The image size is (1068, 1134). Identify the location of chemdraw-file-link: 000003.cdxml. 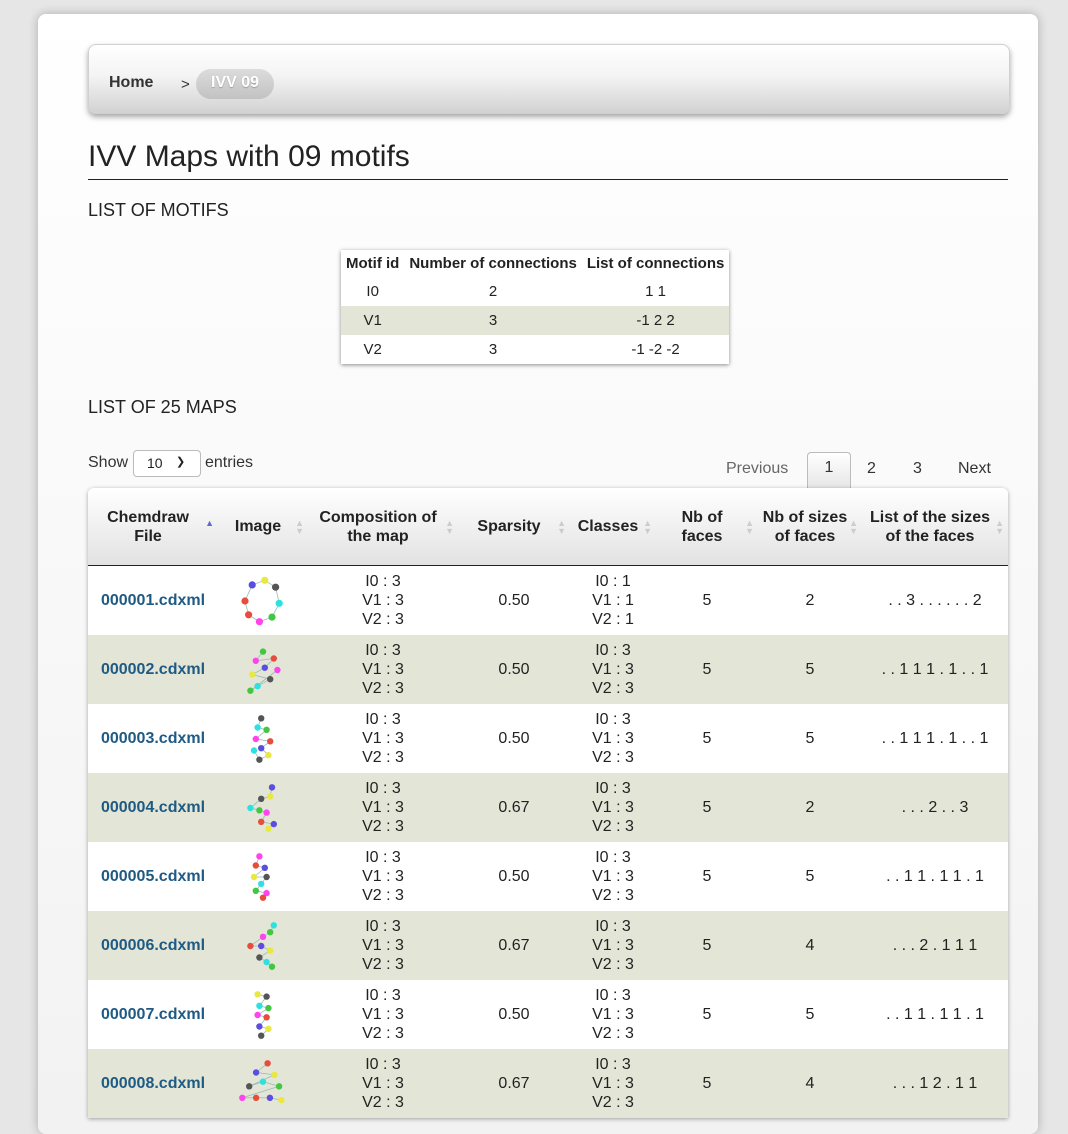
(153, 738).